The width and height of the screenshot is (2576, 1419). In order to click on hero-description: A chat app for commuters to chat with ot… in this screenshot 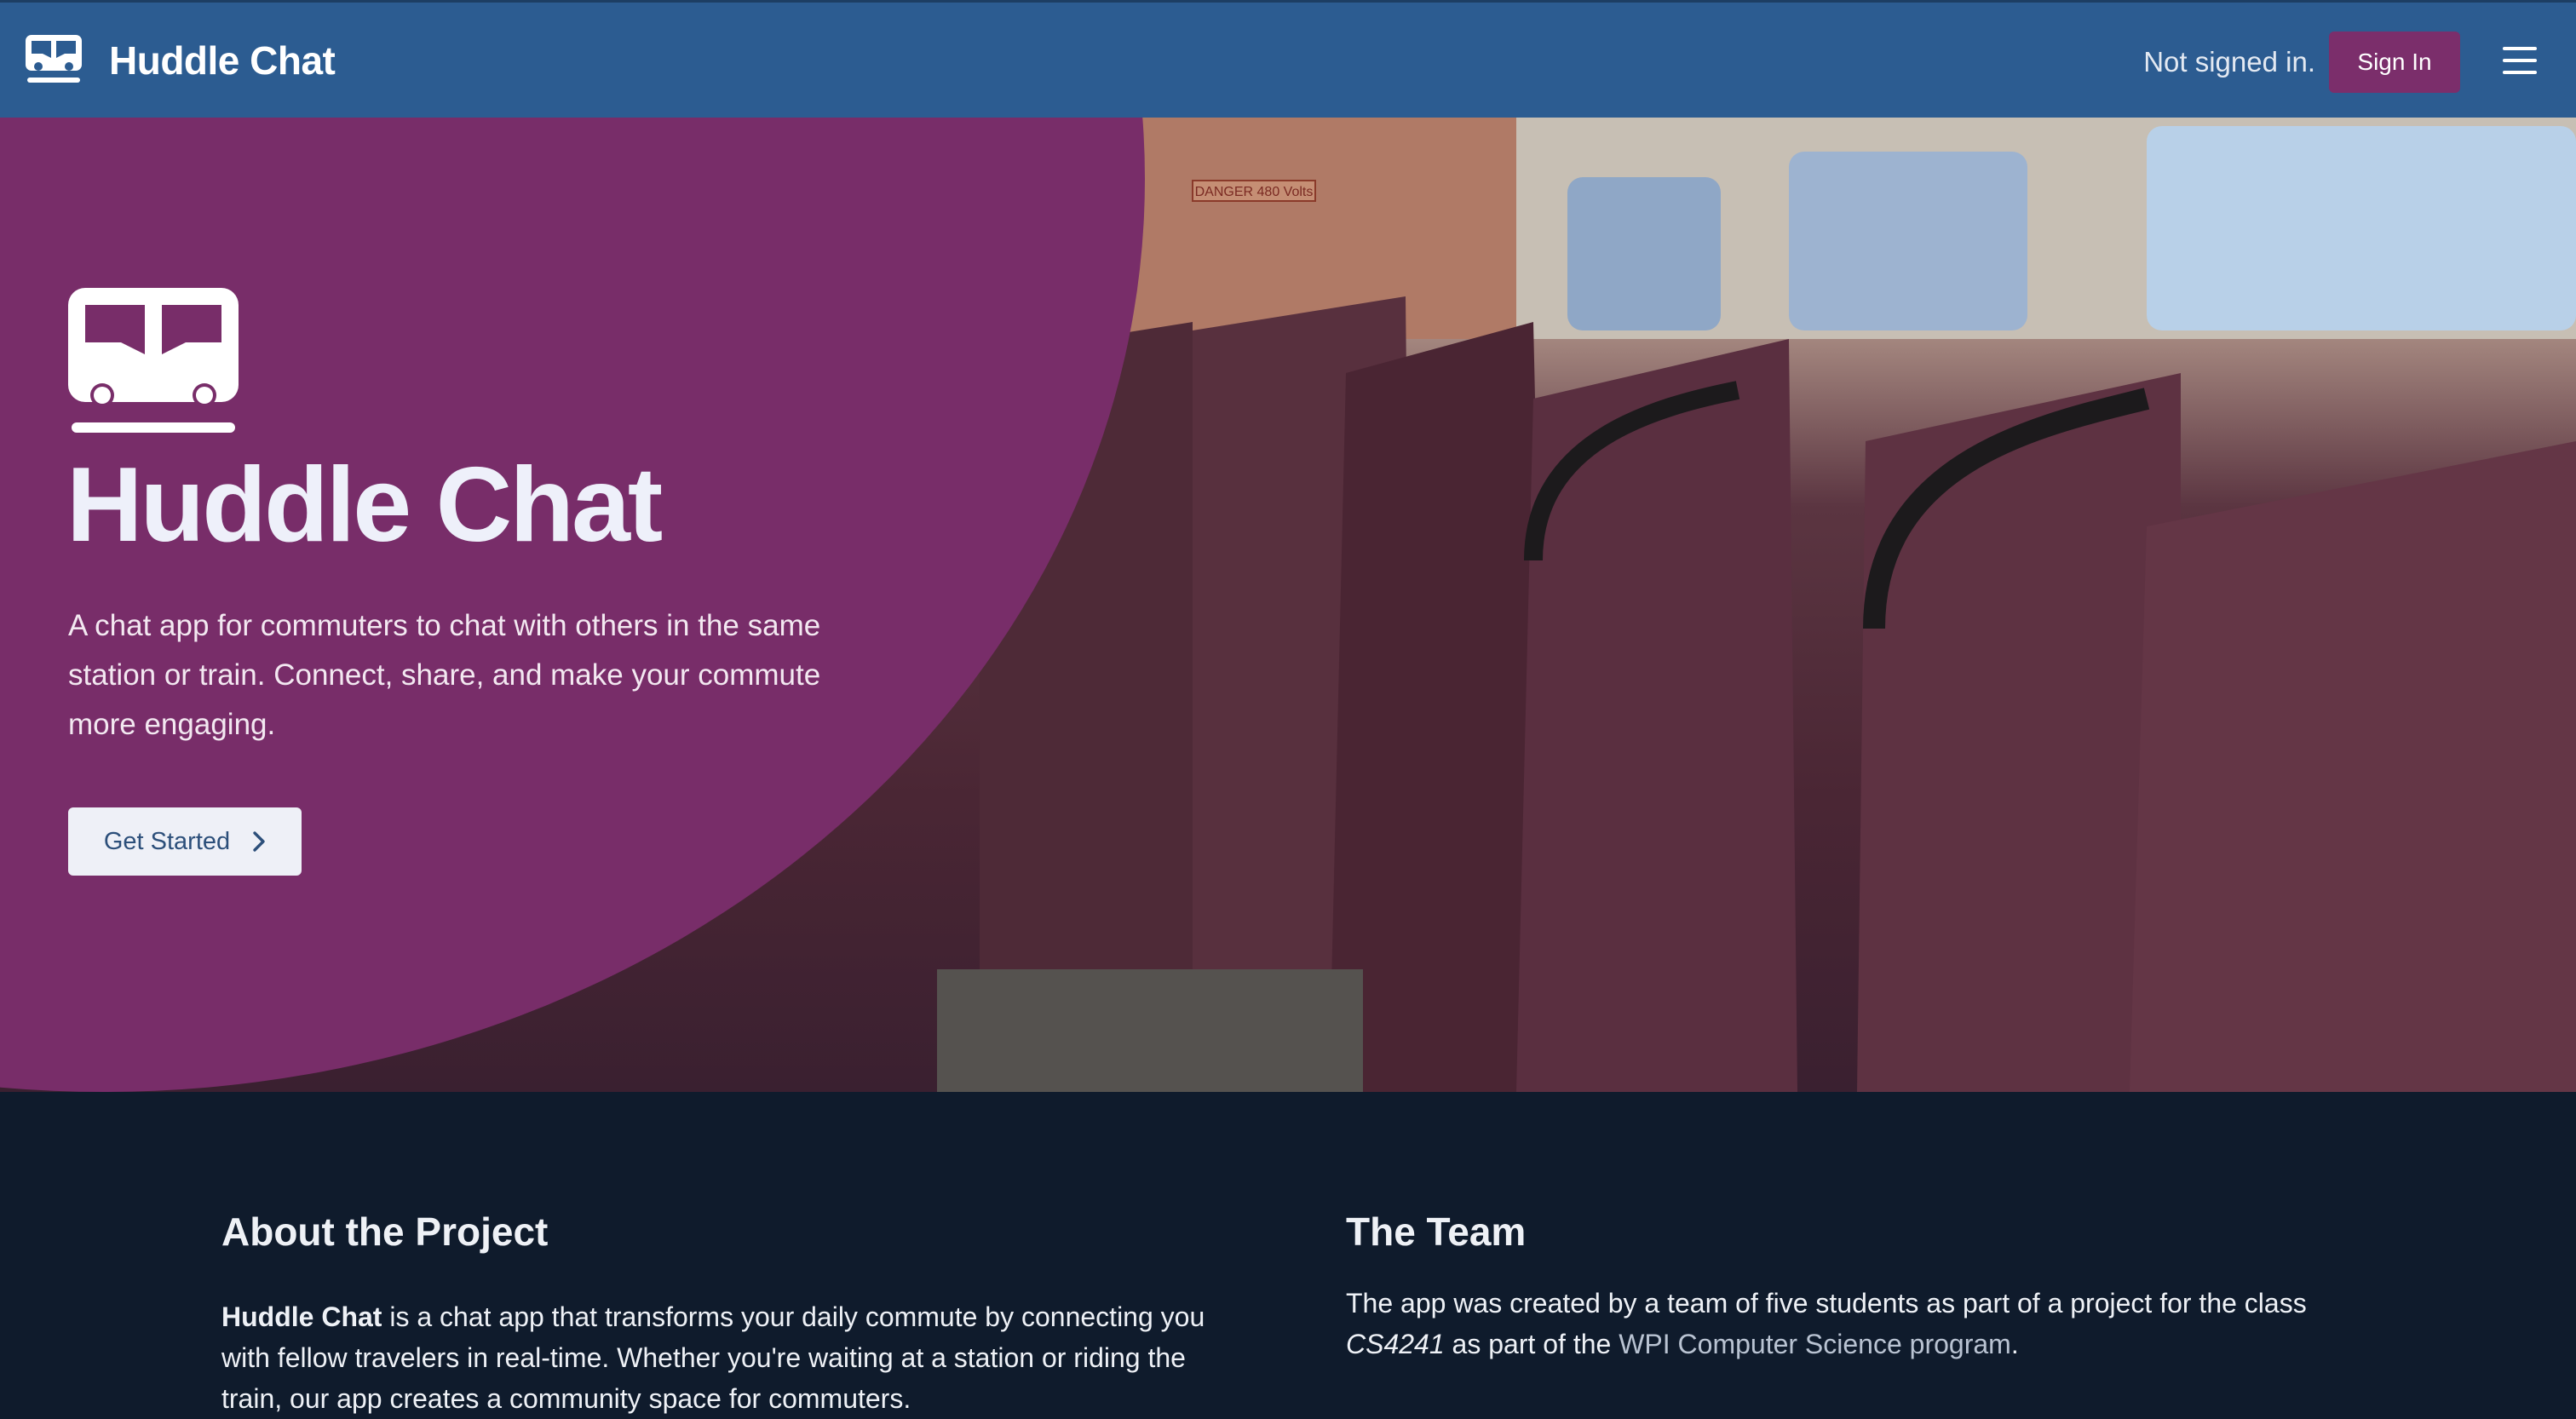, I will do `click(445, 675)`.